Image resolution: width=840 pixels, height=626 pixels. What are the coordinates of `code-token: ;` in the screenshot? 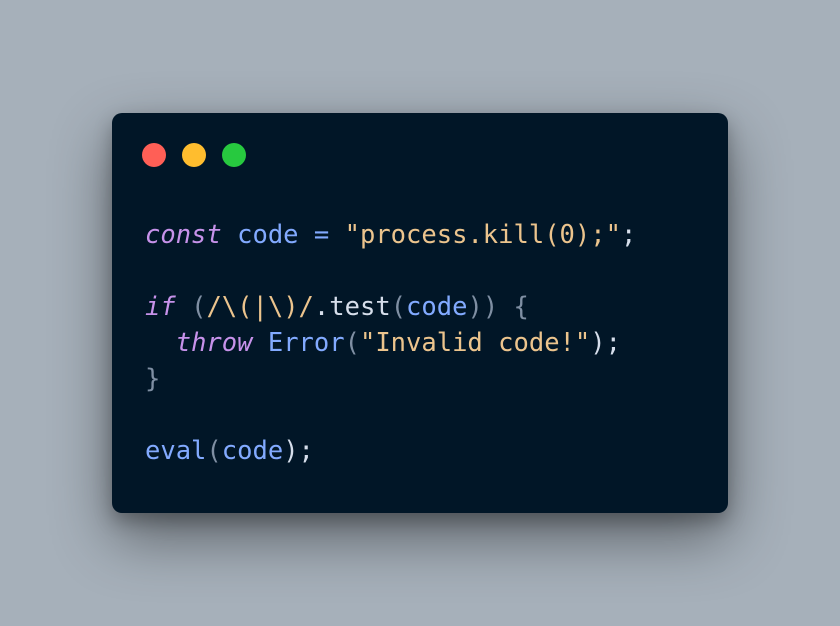 It's located at (628, 235).